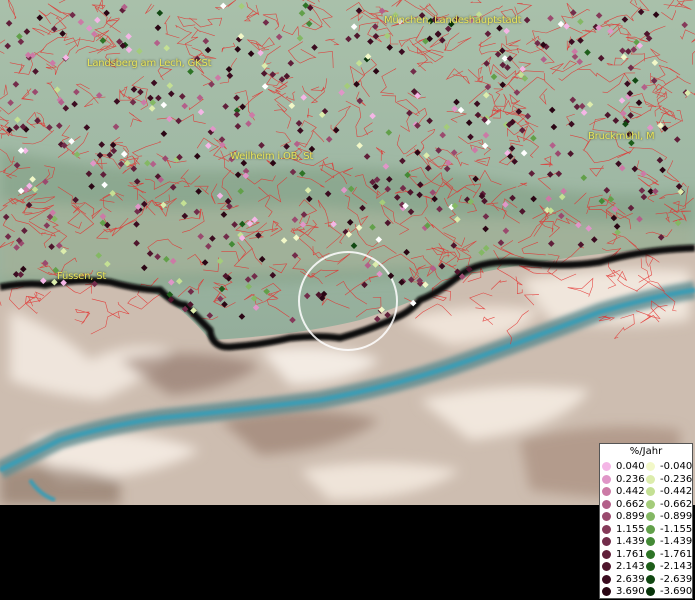  I want to click on legend-label: -1.155, so click(676, 529).